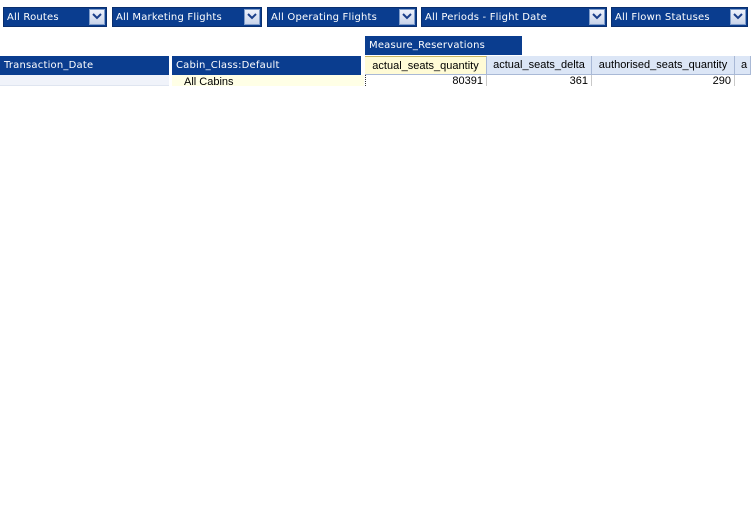 The height and width of the screenshot is (512, 751). Describe the element at coordinates (663, 80) in the screenshot. I see `cell-authorised-seats-quantity: 290` at that location.